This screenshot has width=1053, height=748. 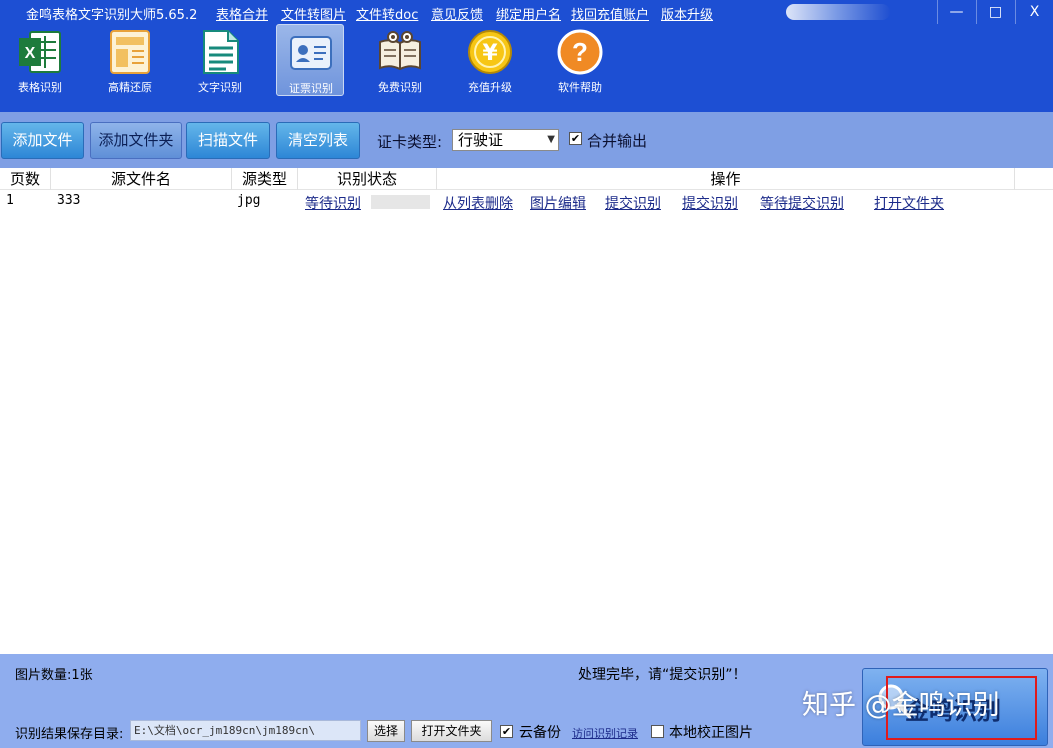 I want to click on card-type-value: 行驶证, so click(x=481, y=140).